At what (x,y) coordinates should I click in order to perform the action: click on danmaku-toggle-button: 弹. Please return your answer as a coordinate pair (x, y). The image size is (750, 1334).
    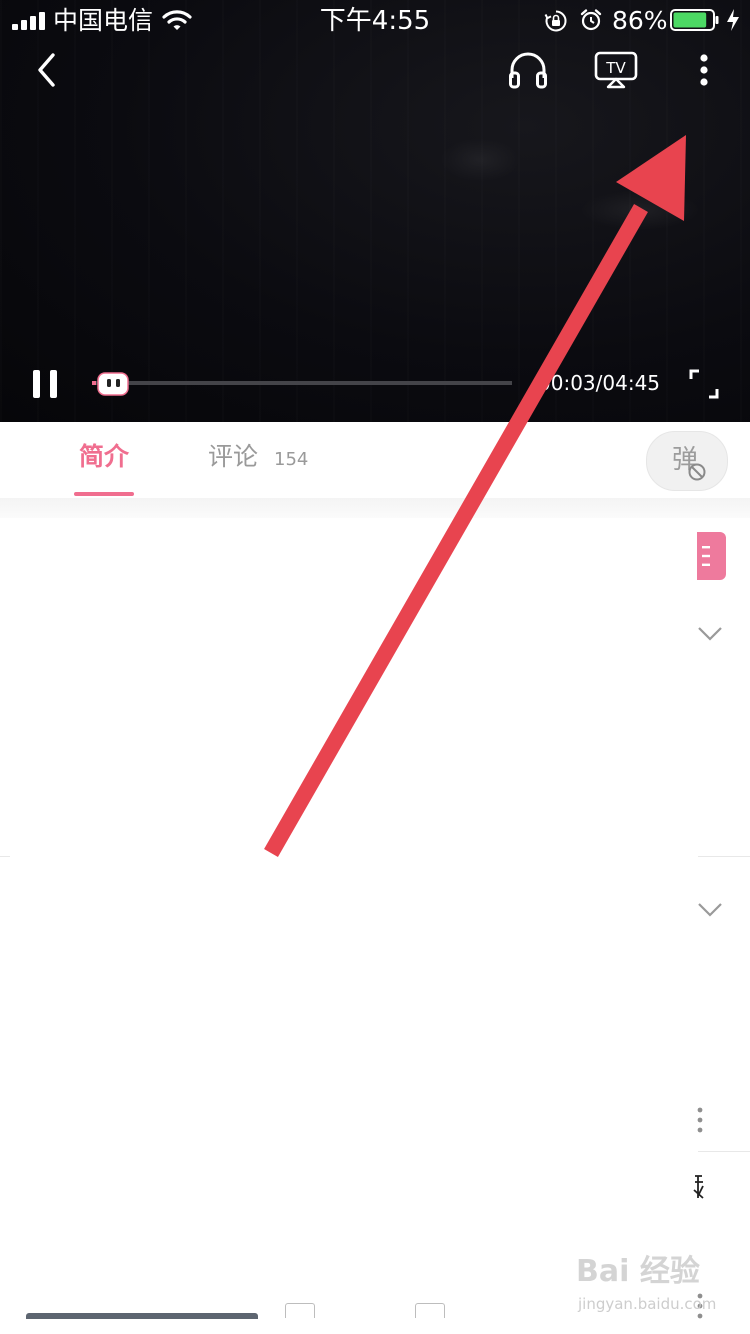
    Looking at the image, I should click on (687, 461).